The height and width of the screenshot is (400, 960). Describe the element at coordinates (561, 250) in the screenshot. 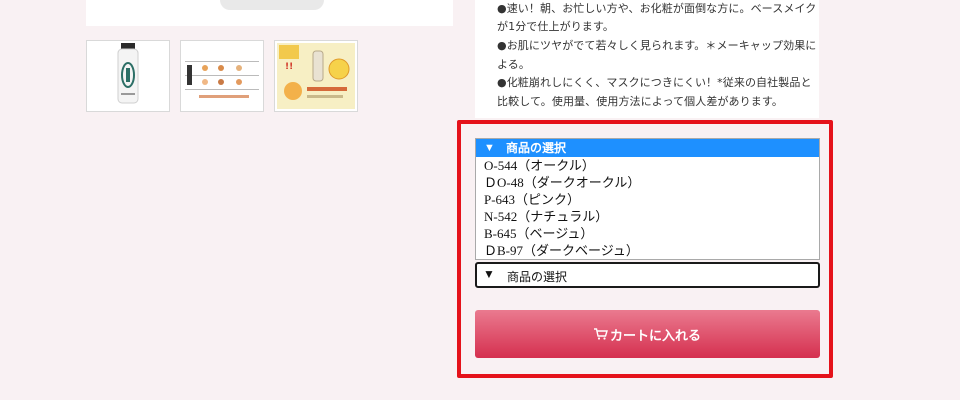

I see `select-option: ＤB-97（ダークベージュ）` at that location.